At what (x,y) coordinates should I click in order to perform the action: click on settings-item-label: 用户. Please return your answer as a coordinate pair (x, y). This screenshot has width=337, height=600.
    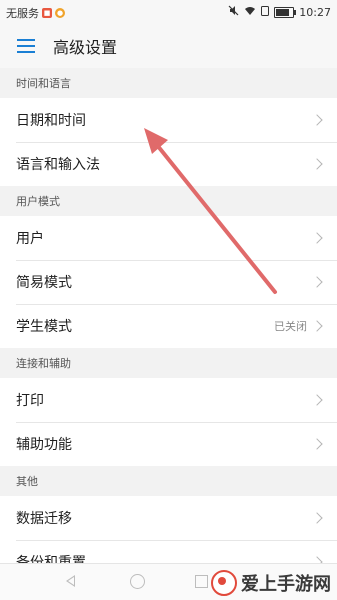
    Looking at the image, I should click on (30, 239).